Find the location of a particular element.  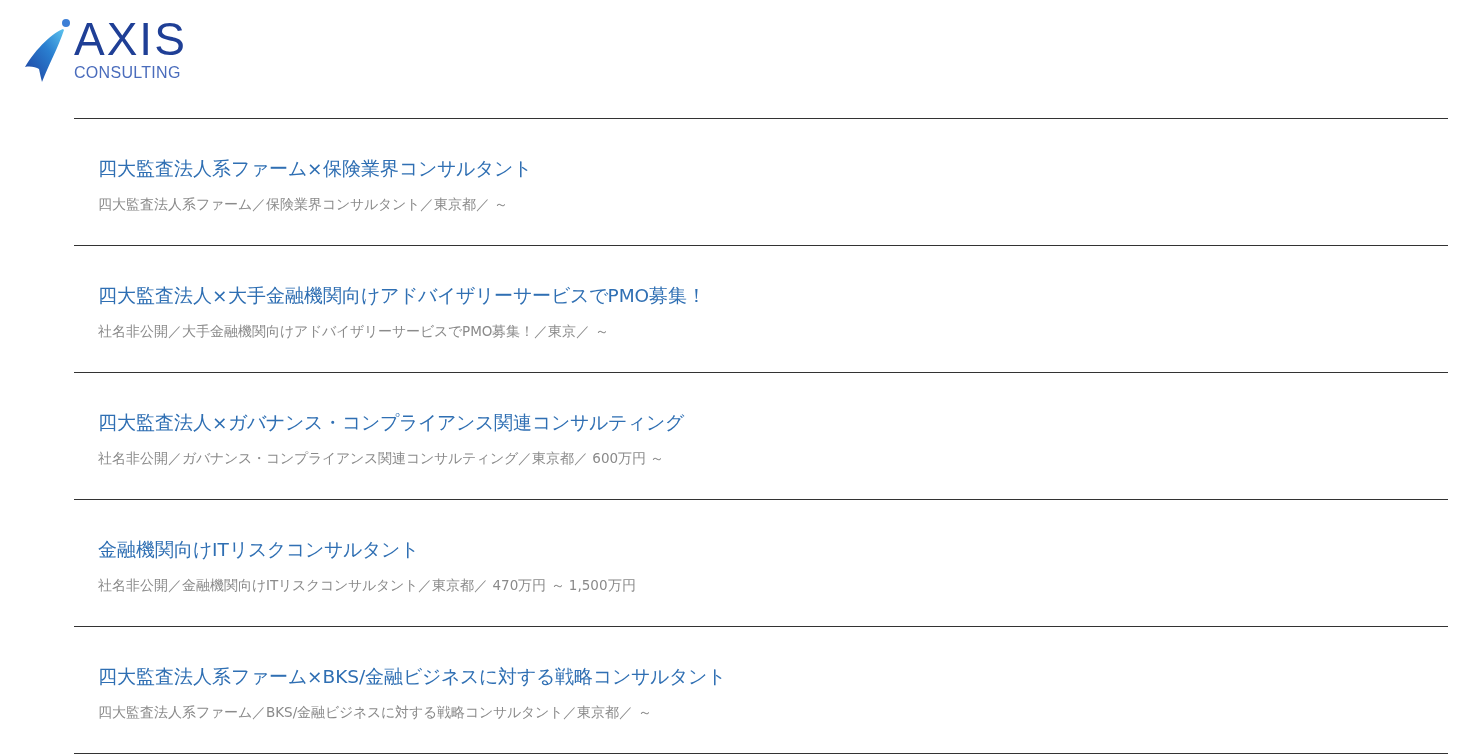

job-details: 四大監査法人系ファーム／保険業界コンサルタント／東京都／ ～ is located at coordinates (303, 204).